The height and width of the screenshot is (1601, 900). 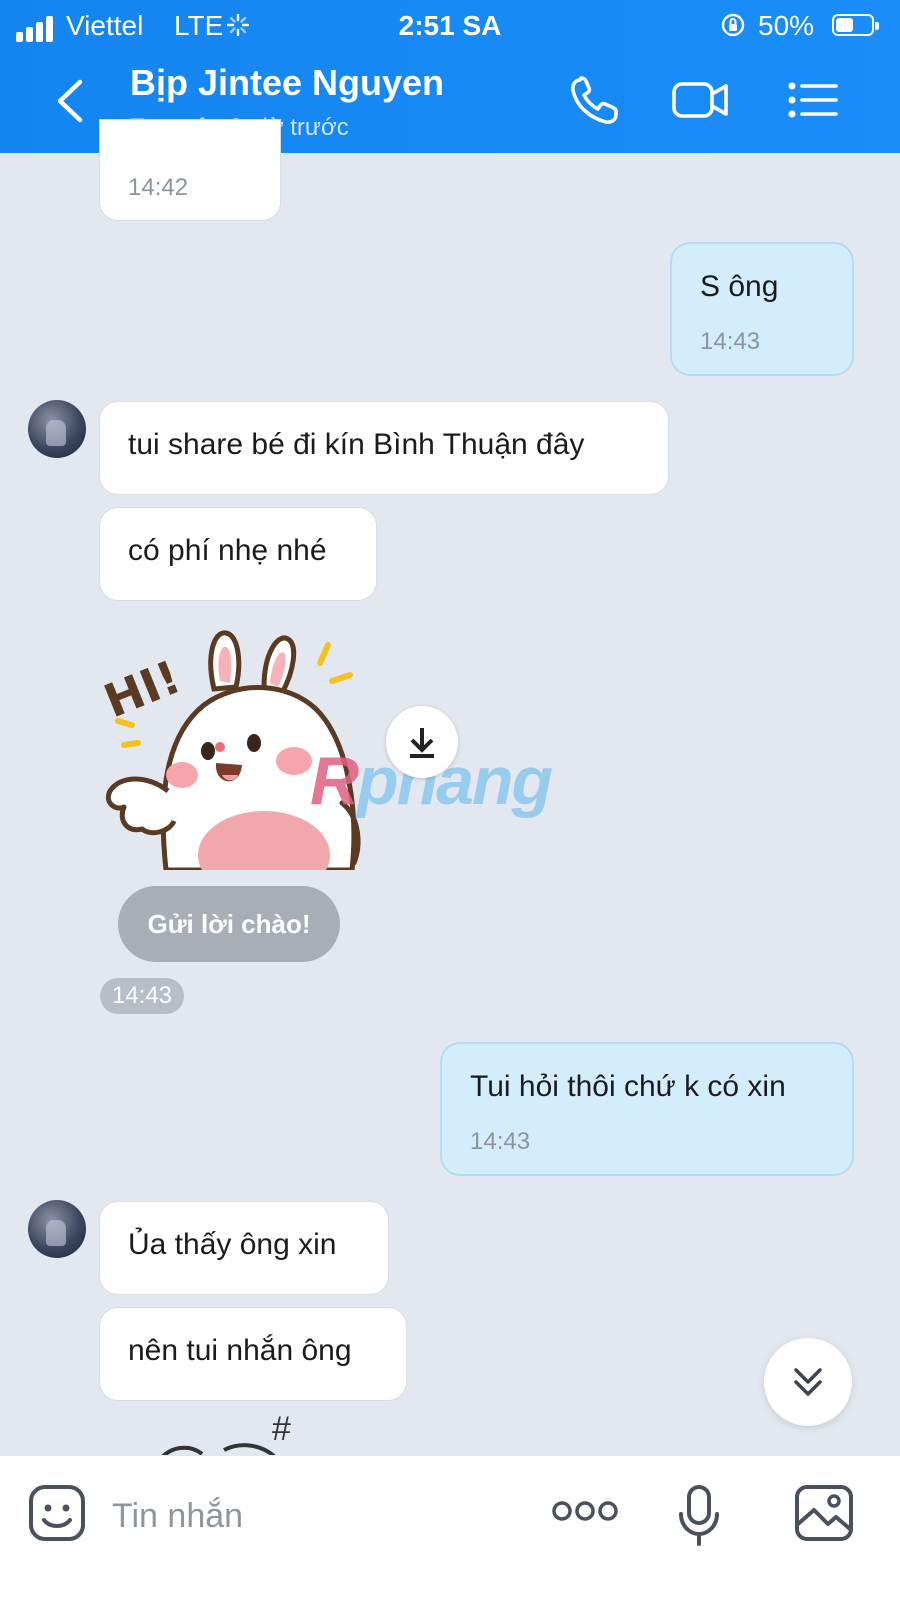 What do you see at coordinates (628, 1086) in the screenshot?
I see `message-text: Tui hỏi thôi chứ k có xin` at bounding box center [628, 1086].